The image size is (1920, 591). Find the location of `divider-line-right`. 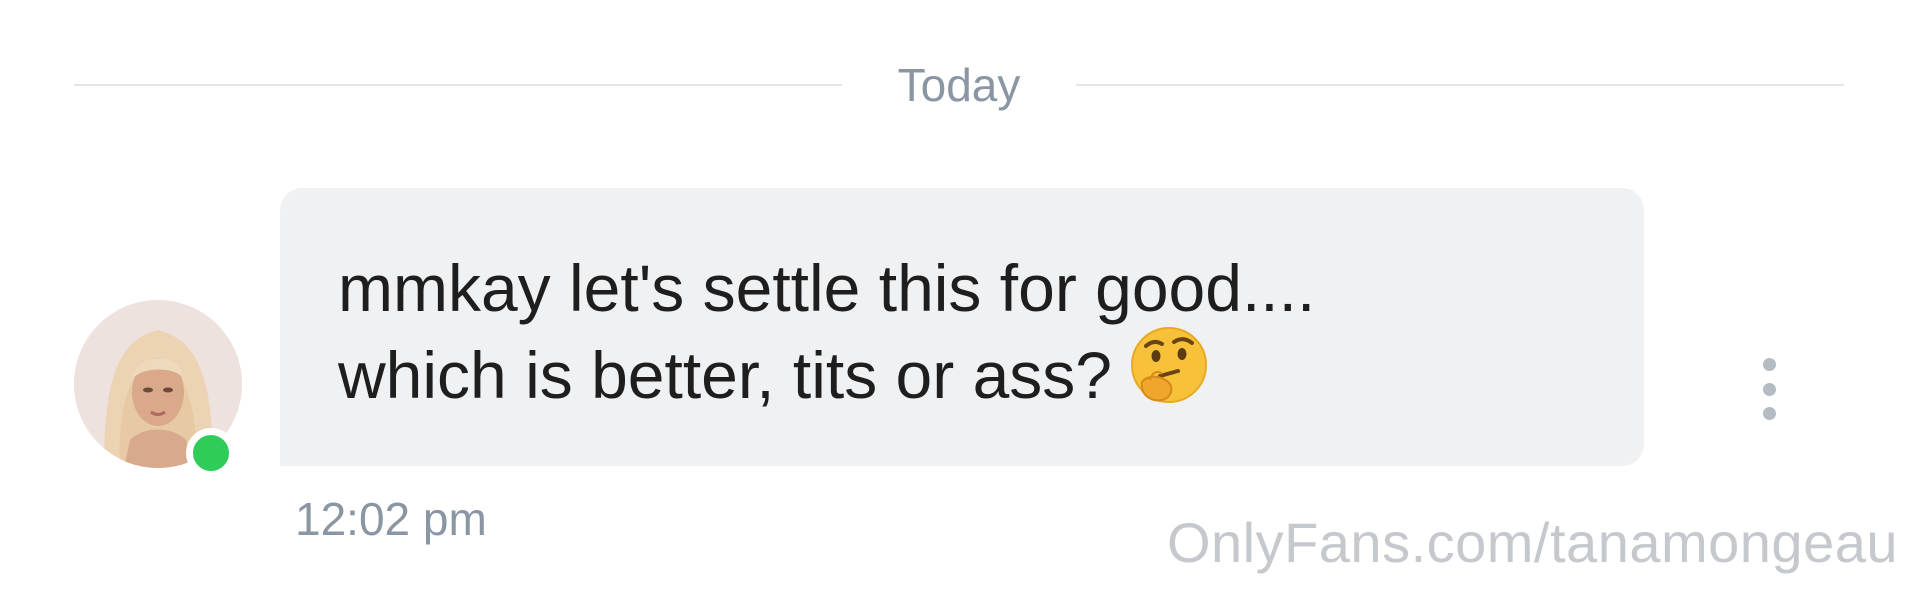

divider-line-right is located at coordinates (1460, 85).